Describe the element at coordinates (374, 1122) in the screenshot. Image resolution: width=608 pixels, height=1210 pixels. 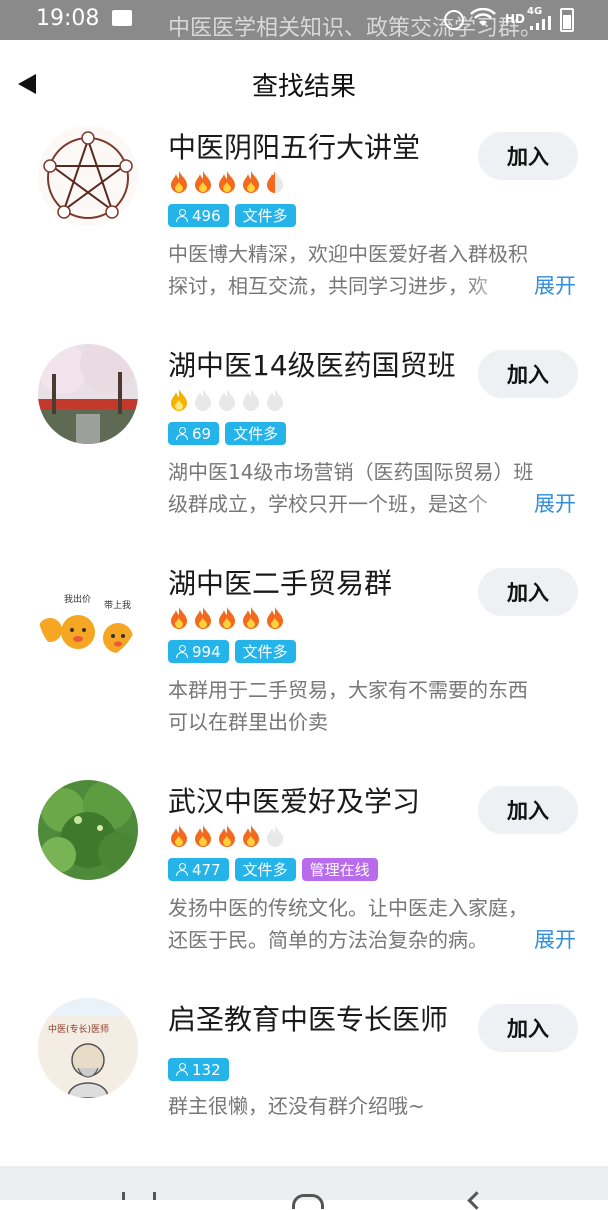
I see `group-description: 群主很懒，还没有群介绍哦~` at that location.